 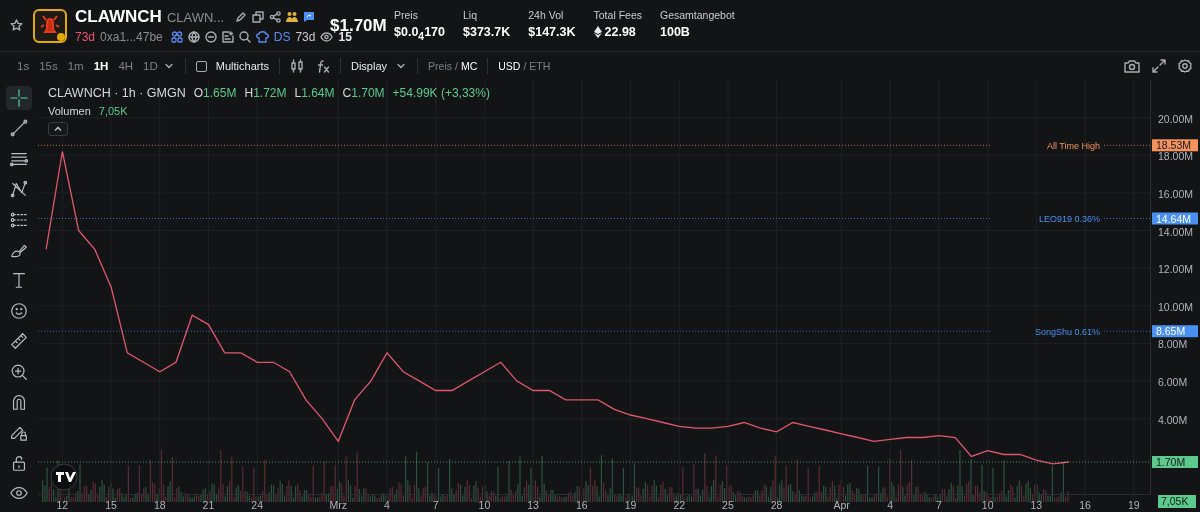 I want to click on expand-icon, so click(x=1159, y=66).